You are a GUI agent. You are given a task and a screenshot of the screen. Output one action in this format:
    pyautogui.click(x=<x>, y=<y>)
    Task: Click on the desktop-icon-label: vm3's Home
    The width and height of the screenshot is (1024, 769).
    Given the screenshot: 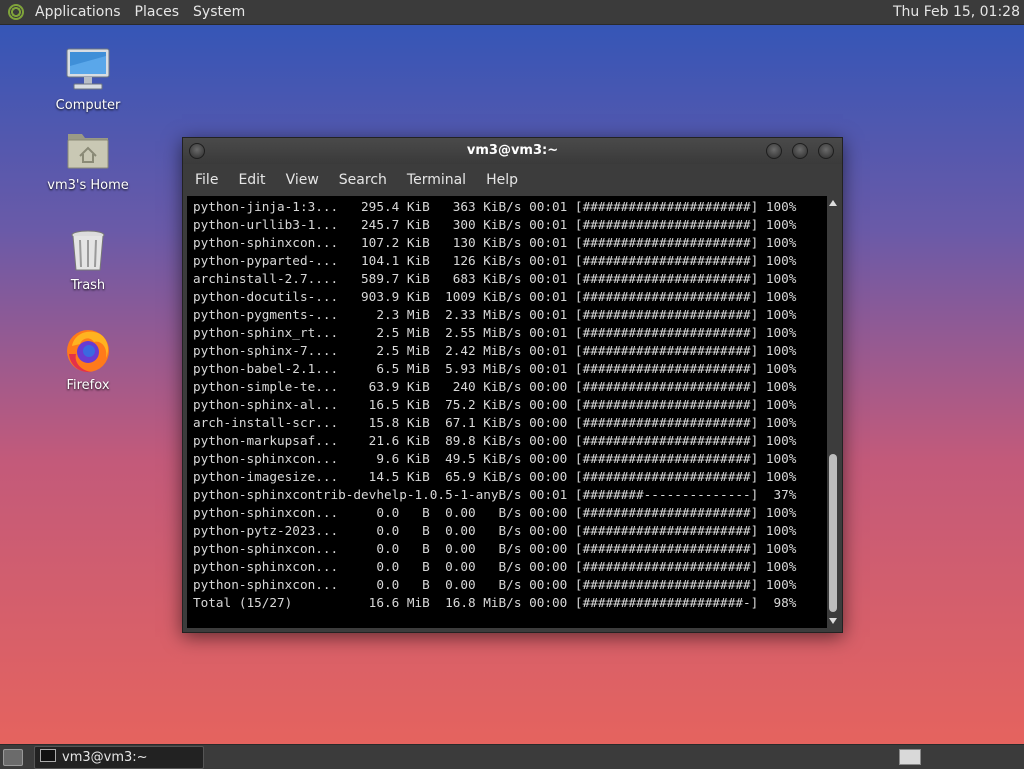 What is the action you would take?
    pyautogui.click(x=88, y=185)
    